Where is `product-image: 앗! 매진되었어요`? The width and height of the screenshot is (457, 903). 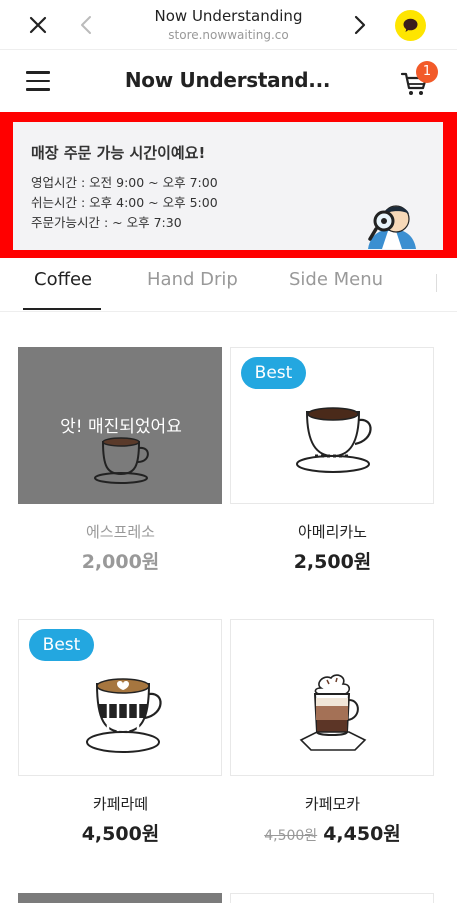 product-image: 앗! 매진되었어요 is located at coordinates (120, 425).